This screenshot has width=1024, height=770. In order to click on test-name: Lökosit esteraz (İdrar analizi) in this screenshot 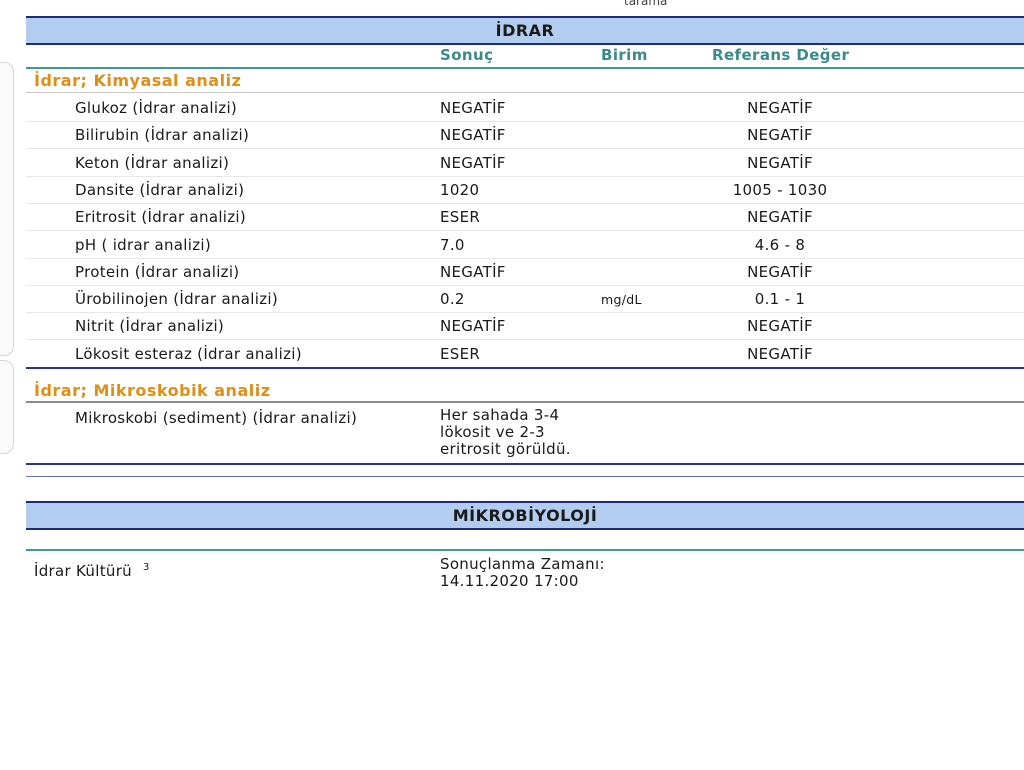, I will do `click(188, 353)`.